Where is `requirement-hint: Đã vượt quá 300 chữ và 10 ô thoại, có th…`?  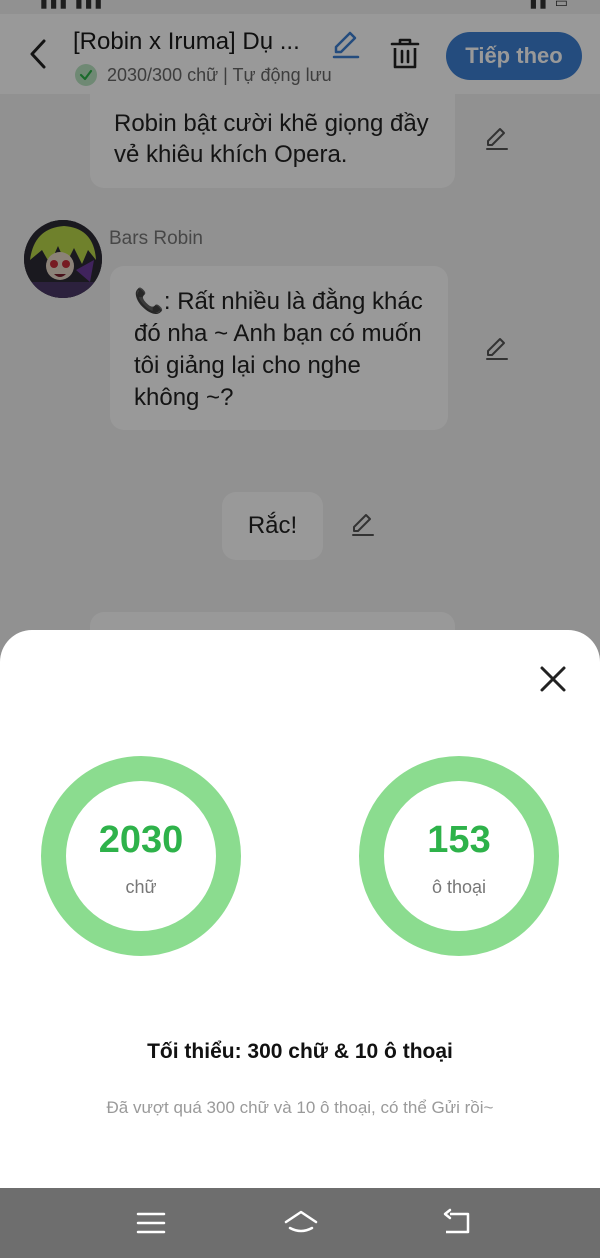 requirement-hint: Đã vượt quá 300 chữ và 10 ô thoại, có th… is located at coordinates (300, 1107).